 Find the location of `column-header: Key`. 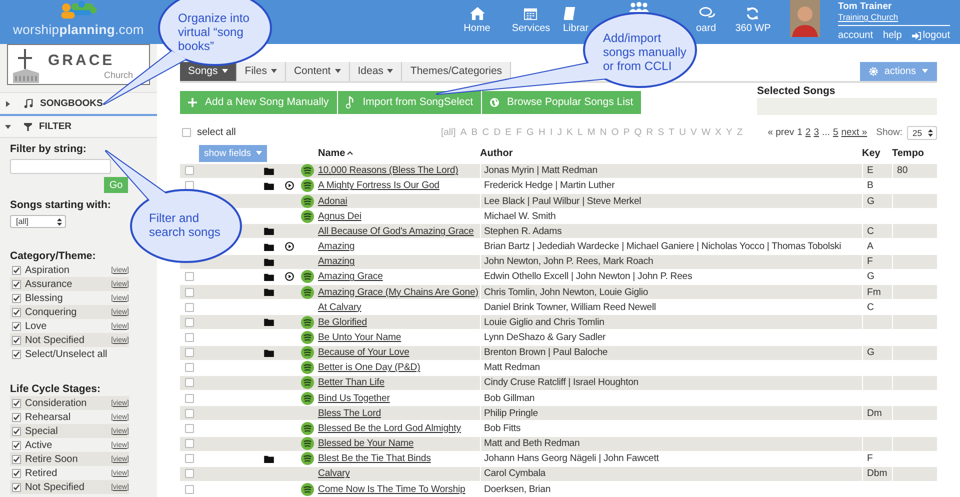

column-header: Key is located at coordinates (871, 153).